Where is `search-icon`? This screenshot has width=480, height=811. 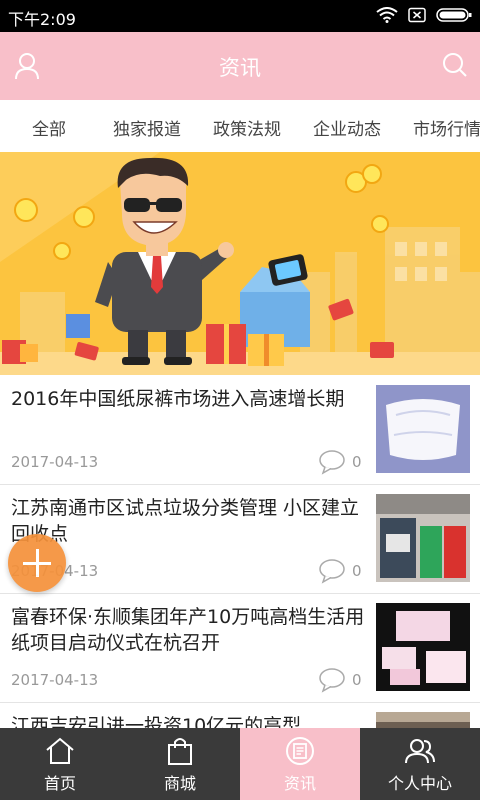 search-icon is located at coordinates (455, 65).